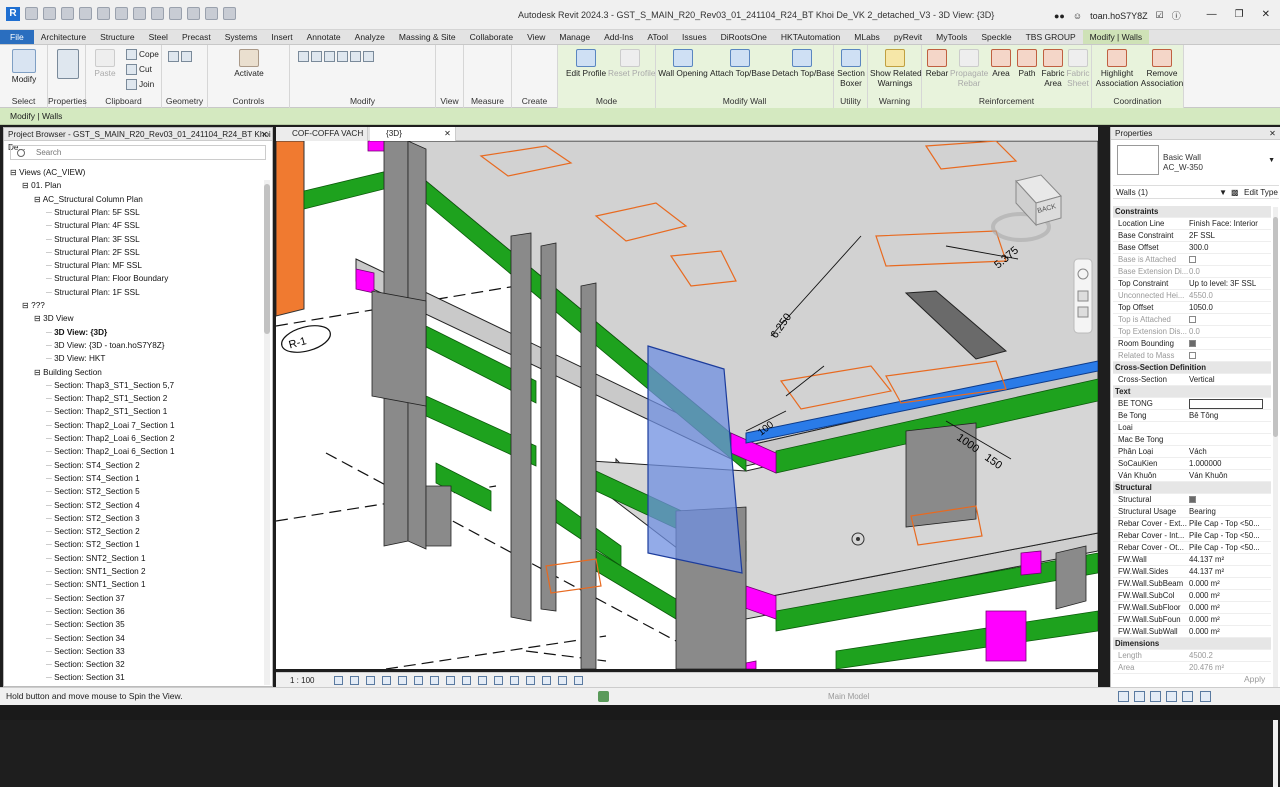 The width and height of the screenshot is (1280, 787). Describe the element at coordinates (418, 680) in the screenshot. I see `lock-view-icon` at that location.